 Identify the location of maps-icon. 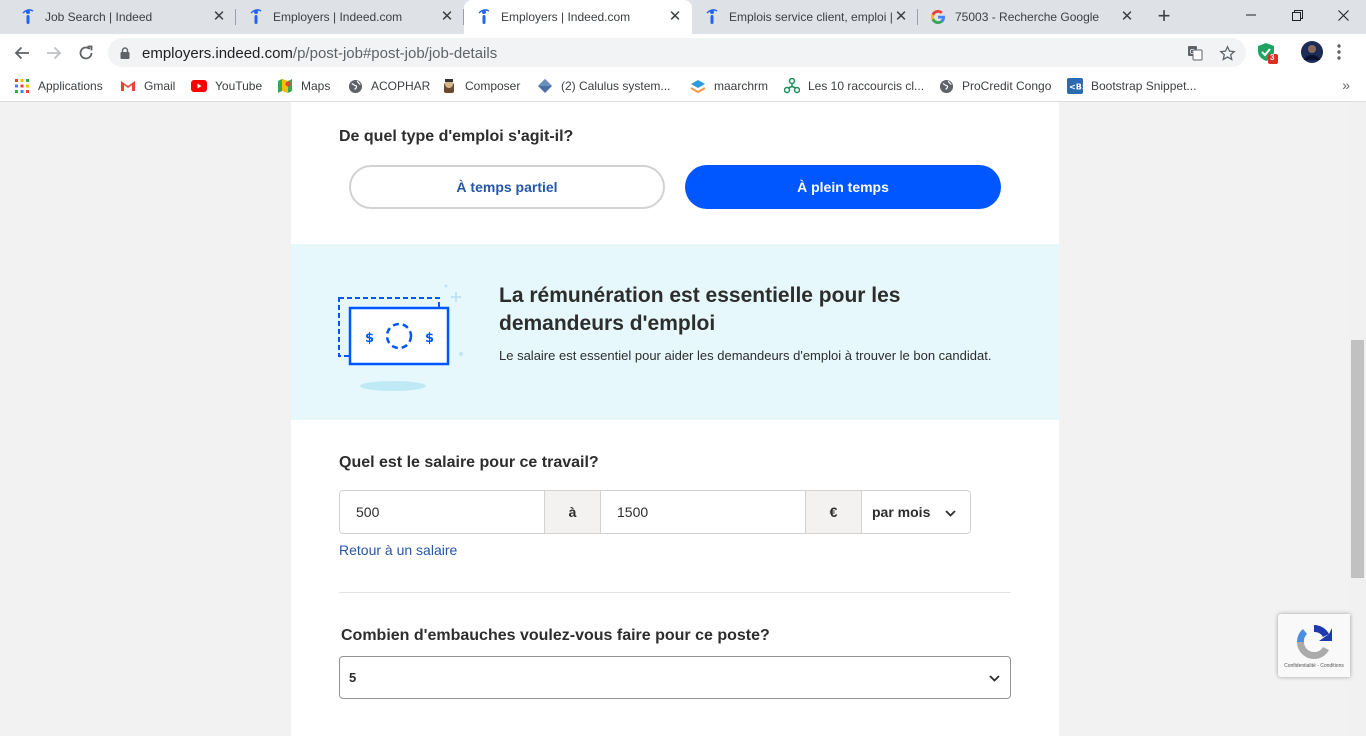
(285, 86).